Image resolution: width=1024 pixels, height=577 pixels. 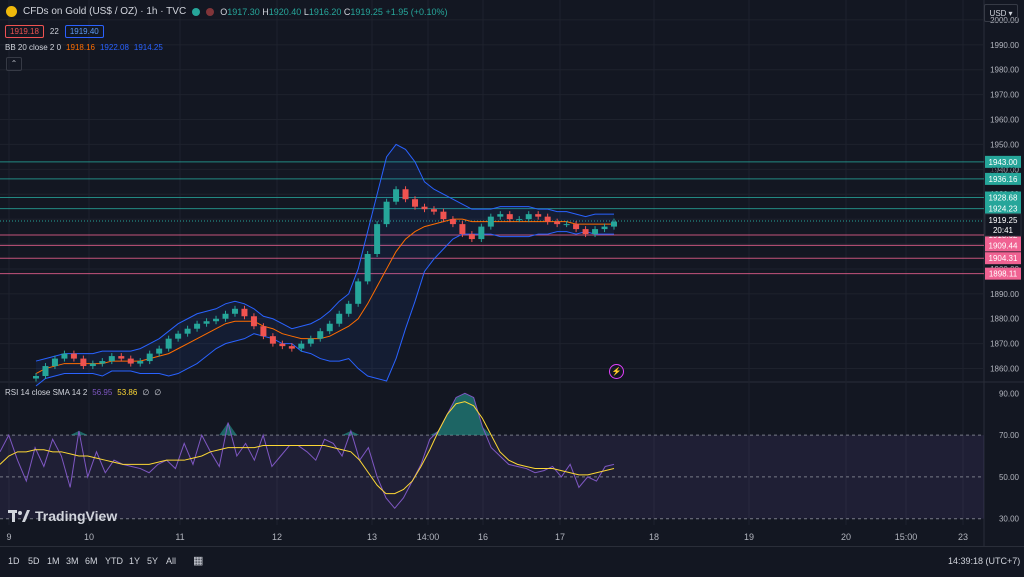 I want to click on market-status-icon, so click(x=210, y=11).